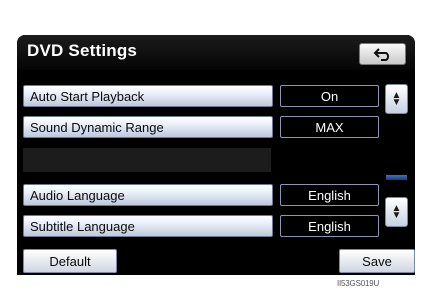 The width and height of the screenshot is (422, 291). I want to click on page-title: DVD Settings, so click(82, 50).